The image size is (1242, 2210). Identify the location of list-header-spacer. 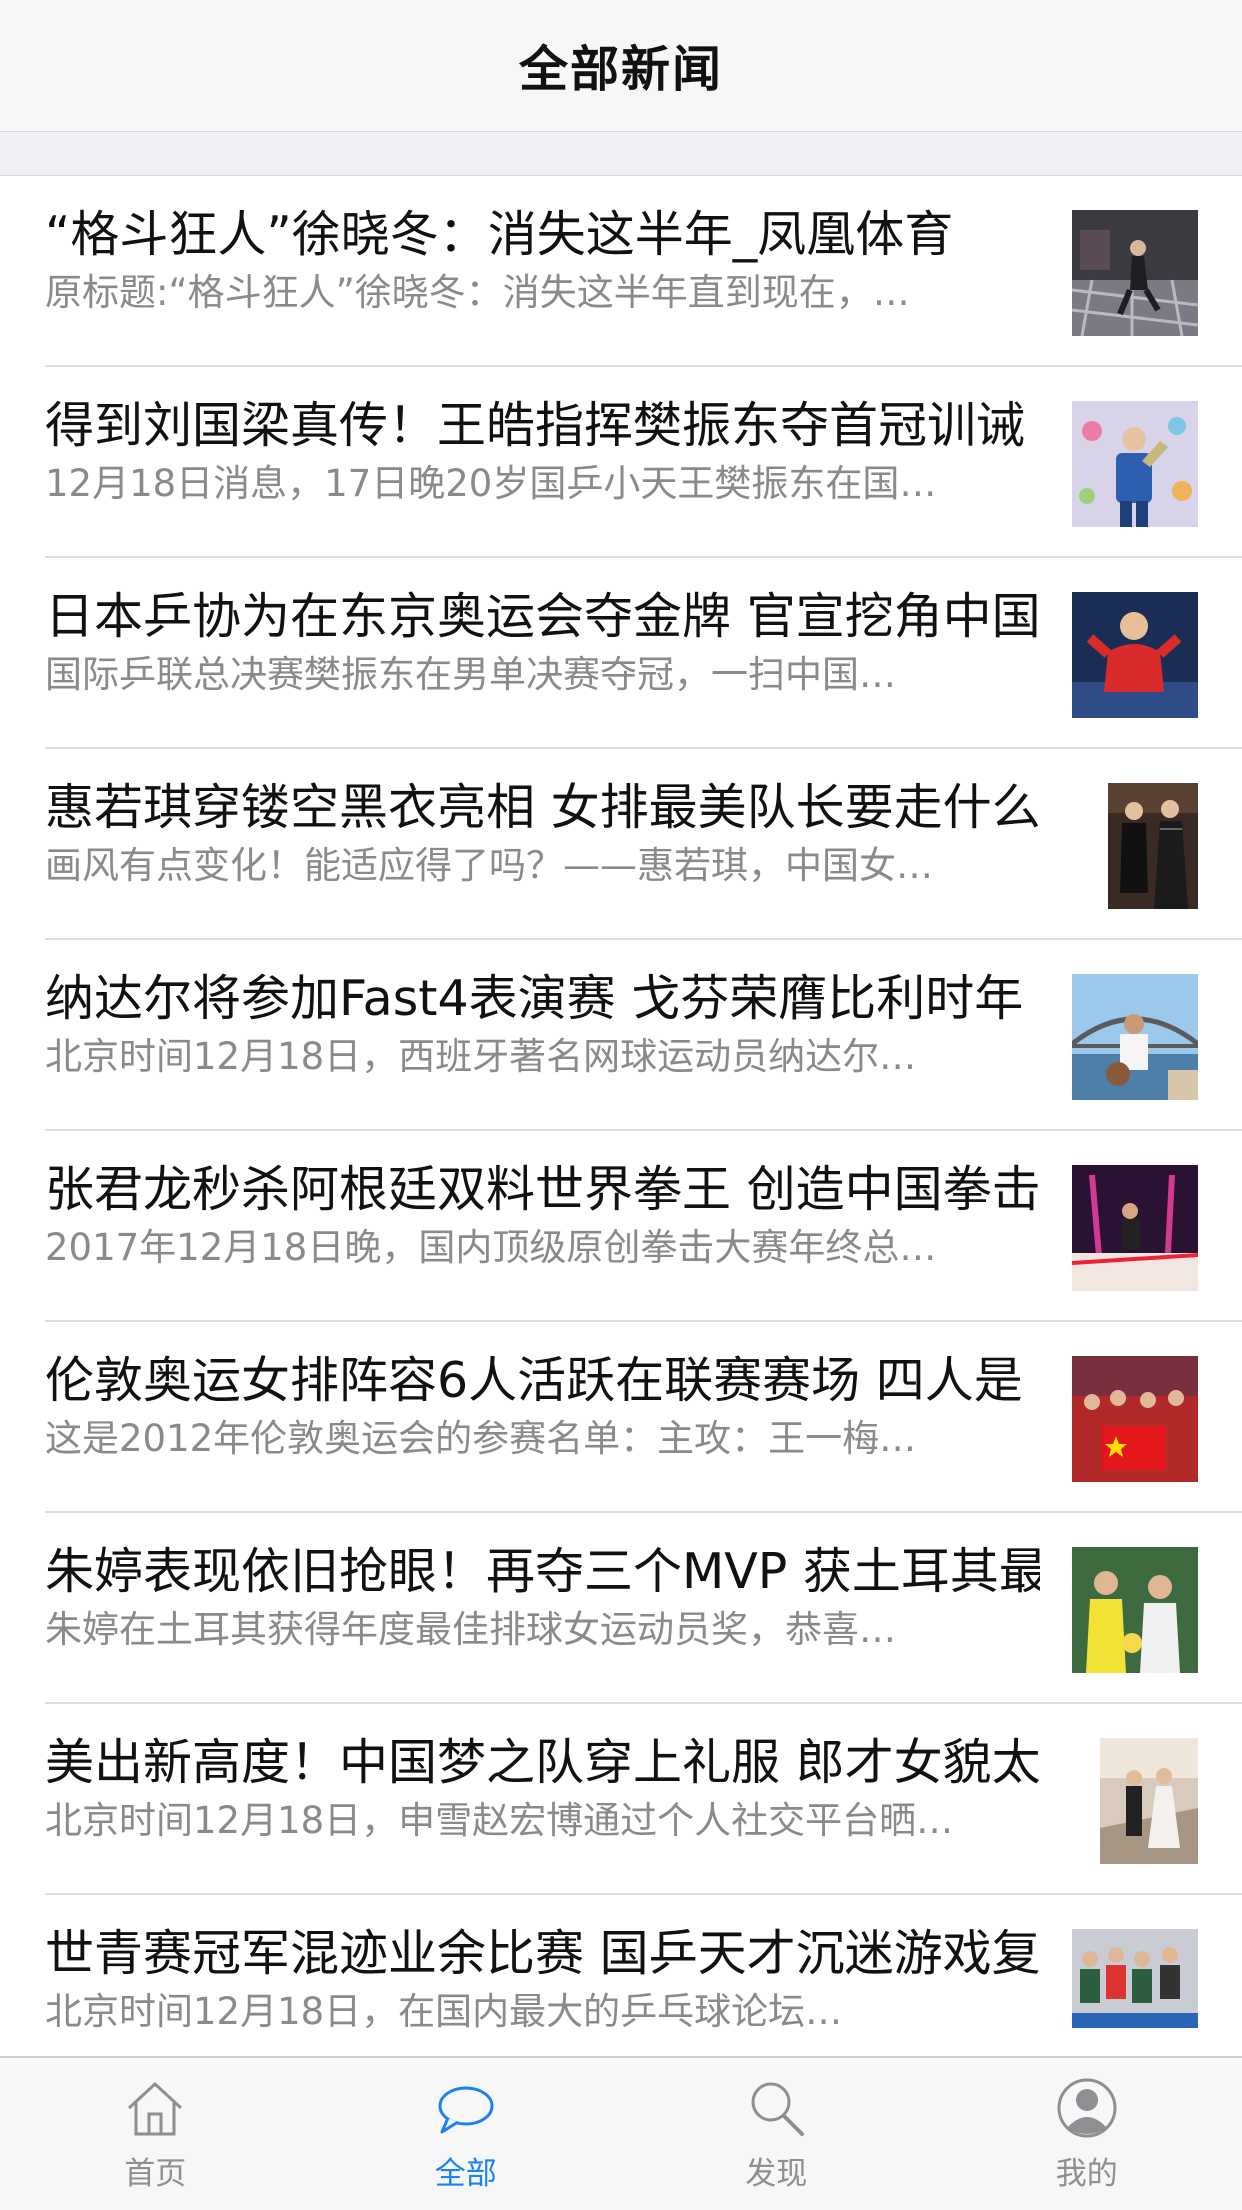
(621, 154).